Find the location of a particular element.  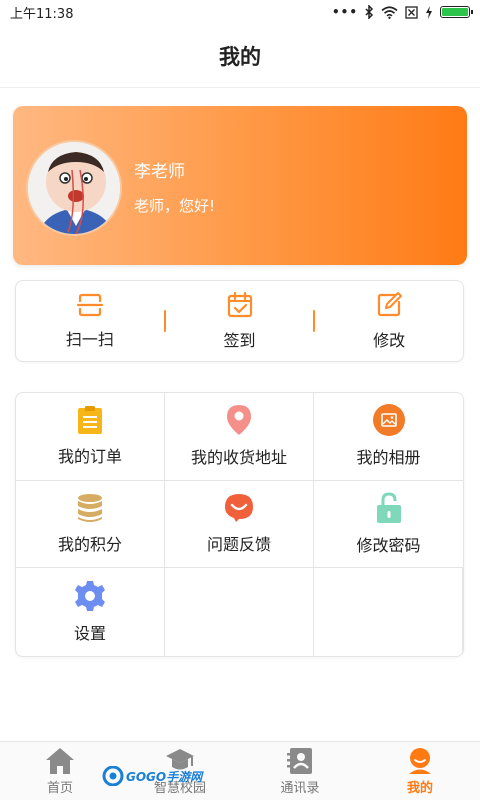

gogo-logo-icon is located at coordinates (113, 776).